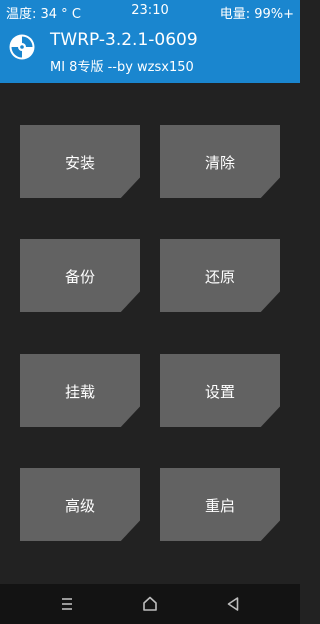 This screenshot has width=320, height=624. What do you see at coordinates (124, 40) in the screenshot?
I see `app-title: TWRP-3.2.1-0609` at bounding box center [124, 40].